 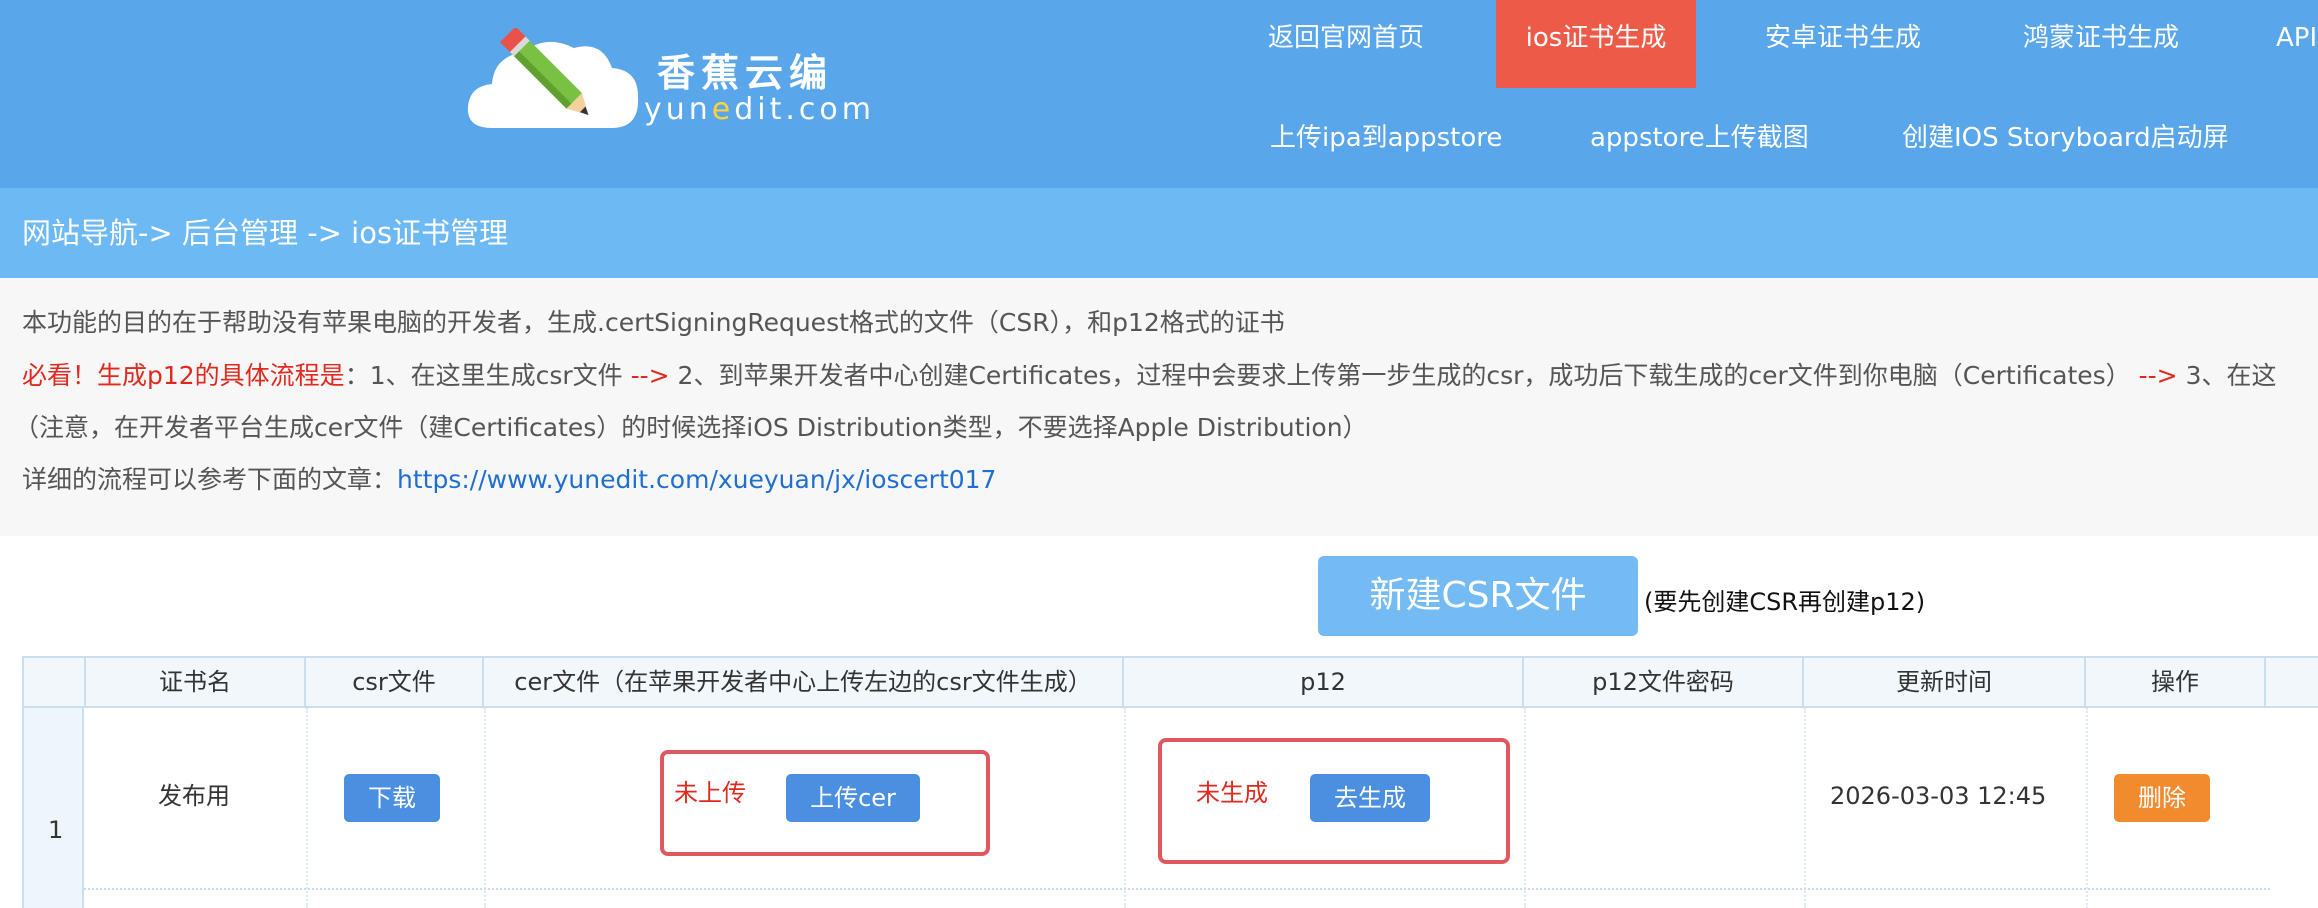 I want to click on info-colon: ：, so click(x=357, y=375).